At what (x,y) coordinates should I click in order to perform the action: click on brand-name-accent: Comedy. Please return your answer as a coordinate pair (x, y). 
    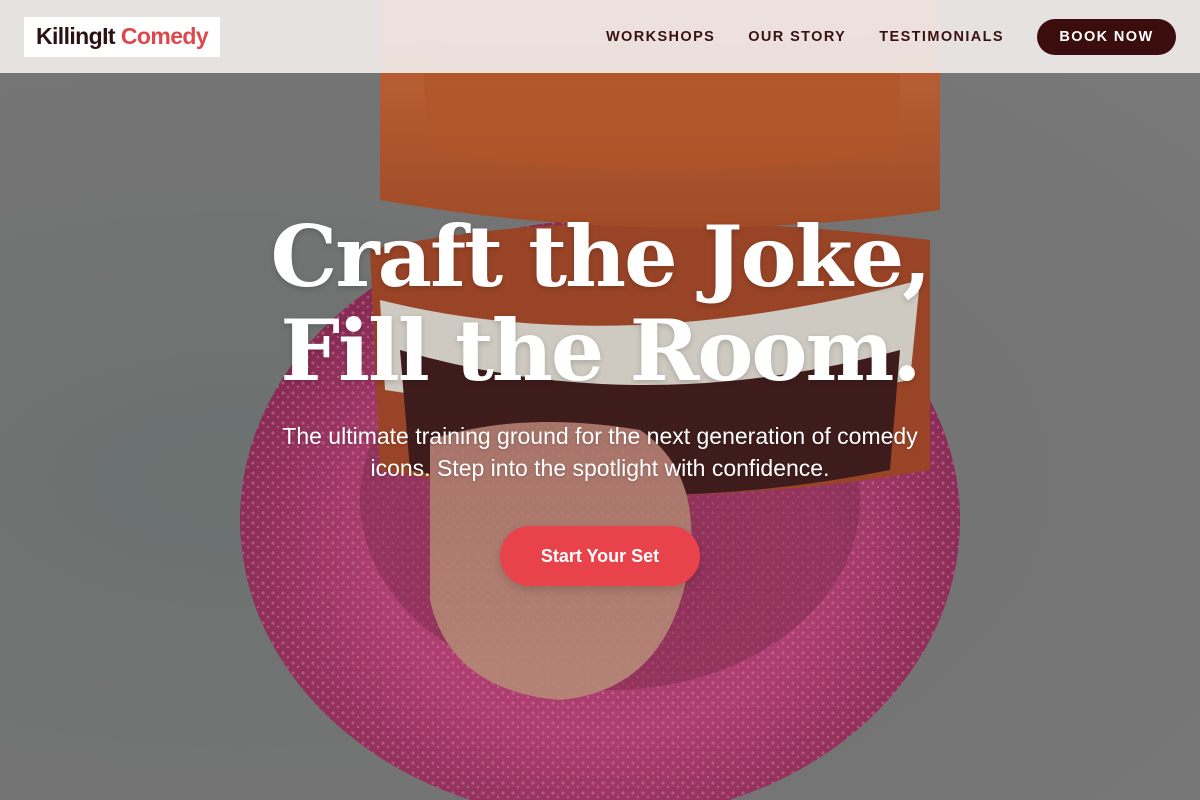
    Looking at the image, I should click on (164, 36).